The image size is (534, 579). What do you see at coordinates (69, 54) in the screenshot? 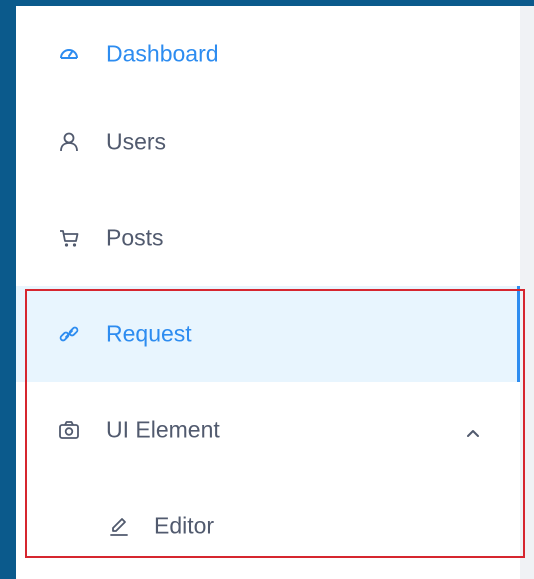
I see `dashboard-gauge-icon` at bounding box center [69, 54].